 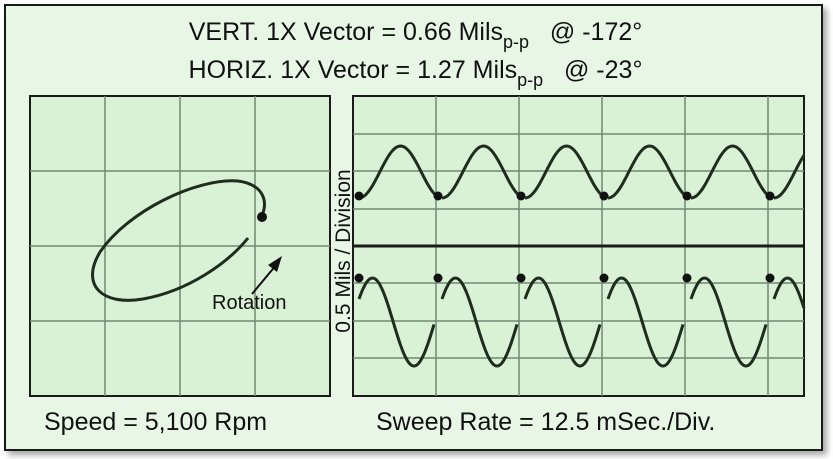 I want to click on sweep-rate-label: Sweep Rate = 12.5 mSec./Div., so click(x=546, y=422).